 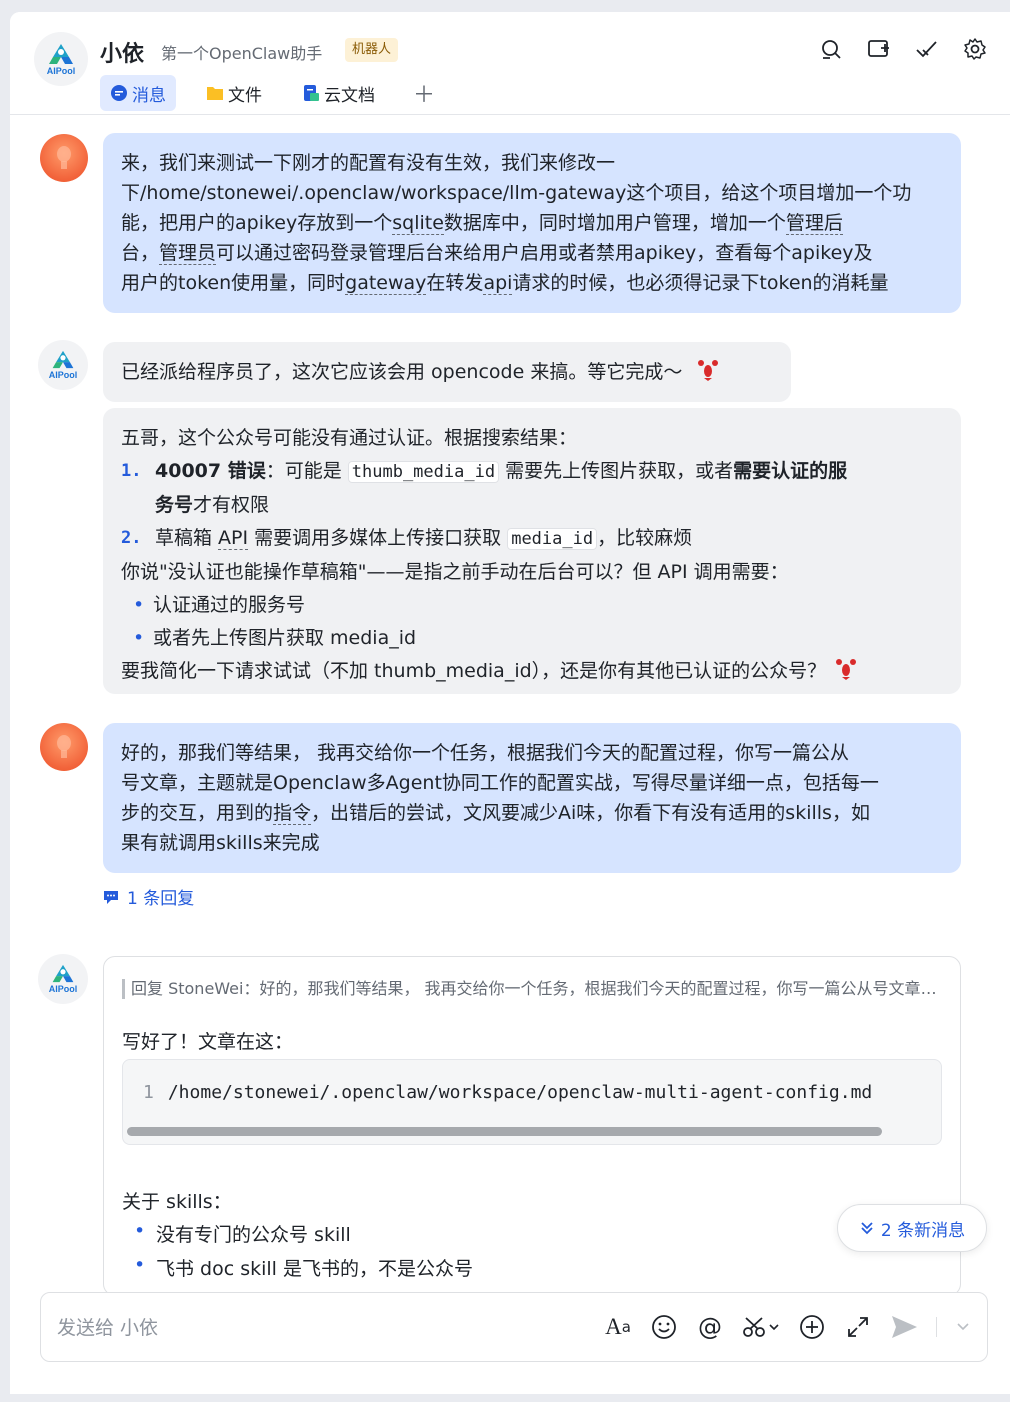 What do you see at coordinates (311, 93) in the screenshot?
I see `cloud-doc-icon` at bounding box center [311, 93].